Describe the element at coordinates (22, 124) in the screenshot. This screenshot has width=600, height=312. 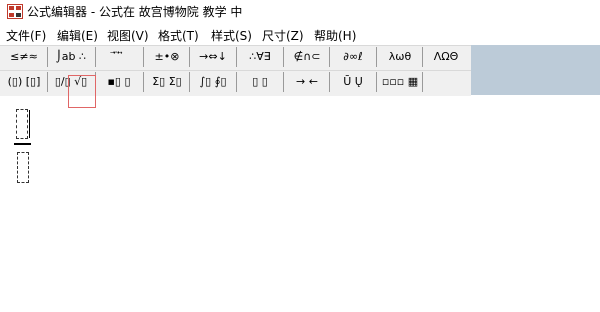
I see `numerator-slot` at that location.